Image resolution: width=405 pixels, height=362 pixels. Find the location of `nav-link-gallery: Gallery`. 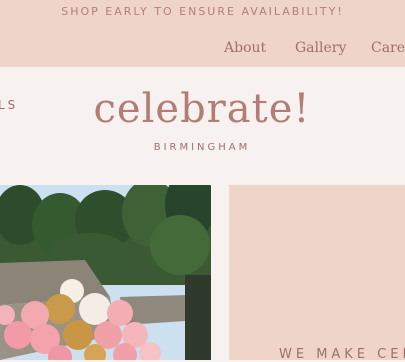

nav-link-gallery: Gallery is located at coordinates (320, 48).